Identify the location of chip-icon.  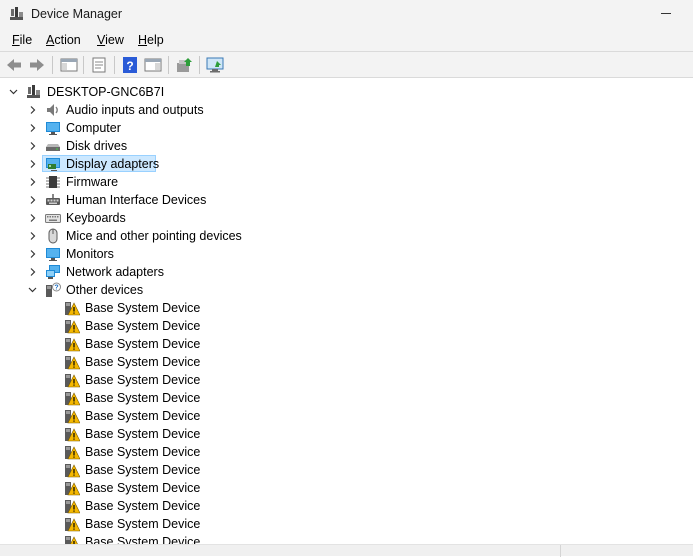
(53, 182).